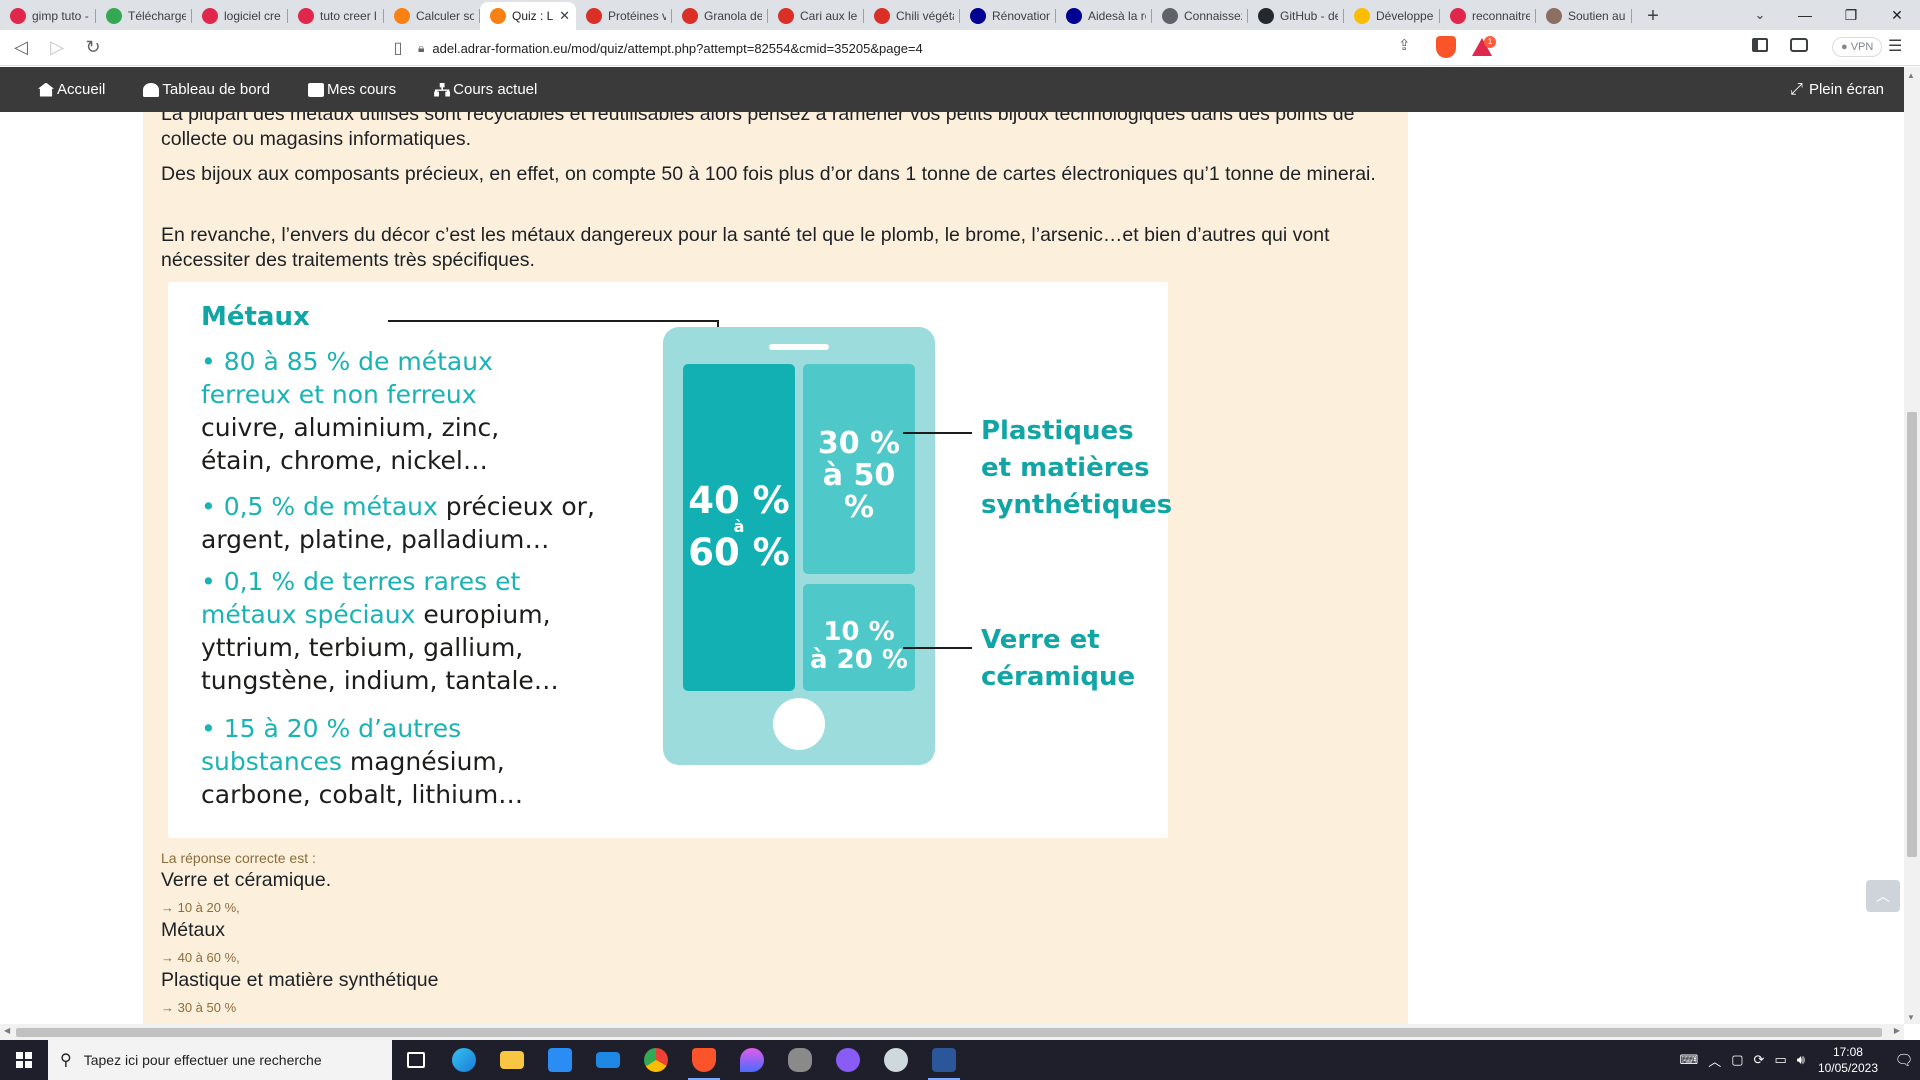 This screenshot has height=1080, width=1920. Describe the element at coordinates (859, 476) in the screenshot. I see `plastiques-percentage: 30 % à 50 %` at that location.